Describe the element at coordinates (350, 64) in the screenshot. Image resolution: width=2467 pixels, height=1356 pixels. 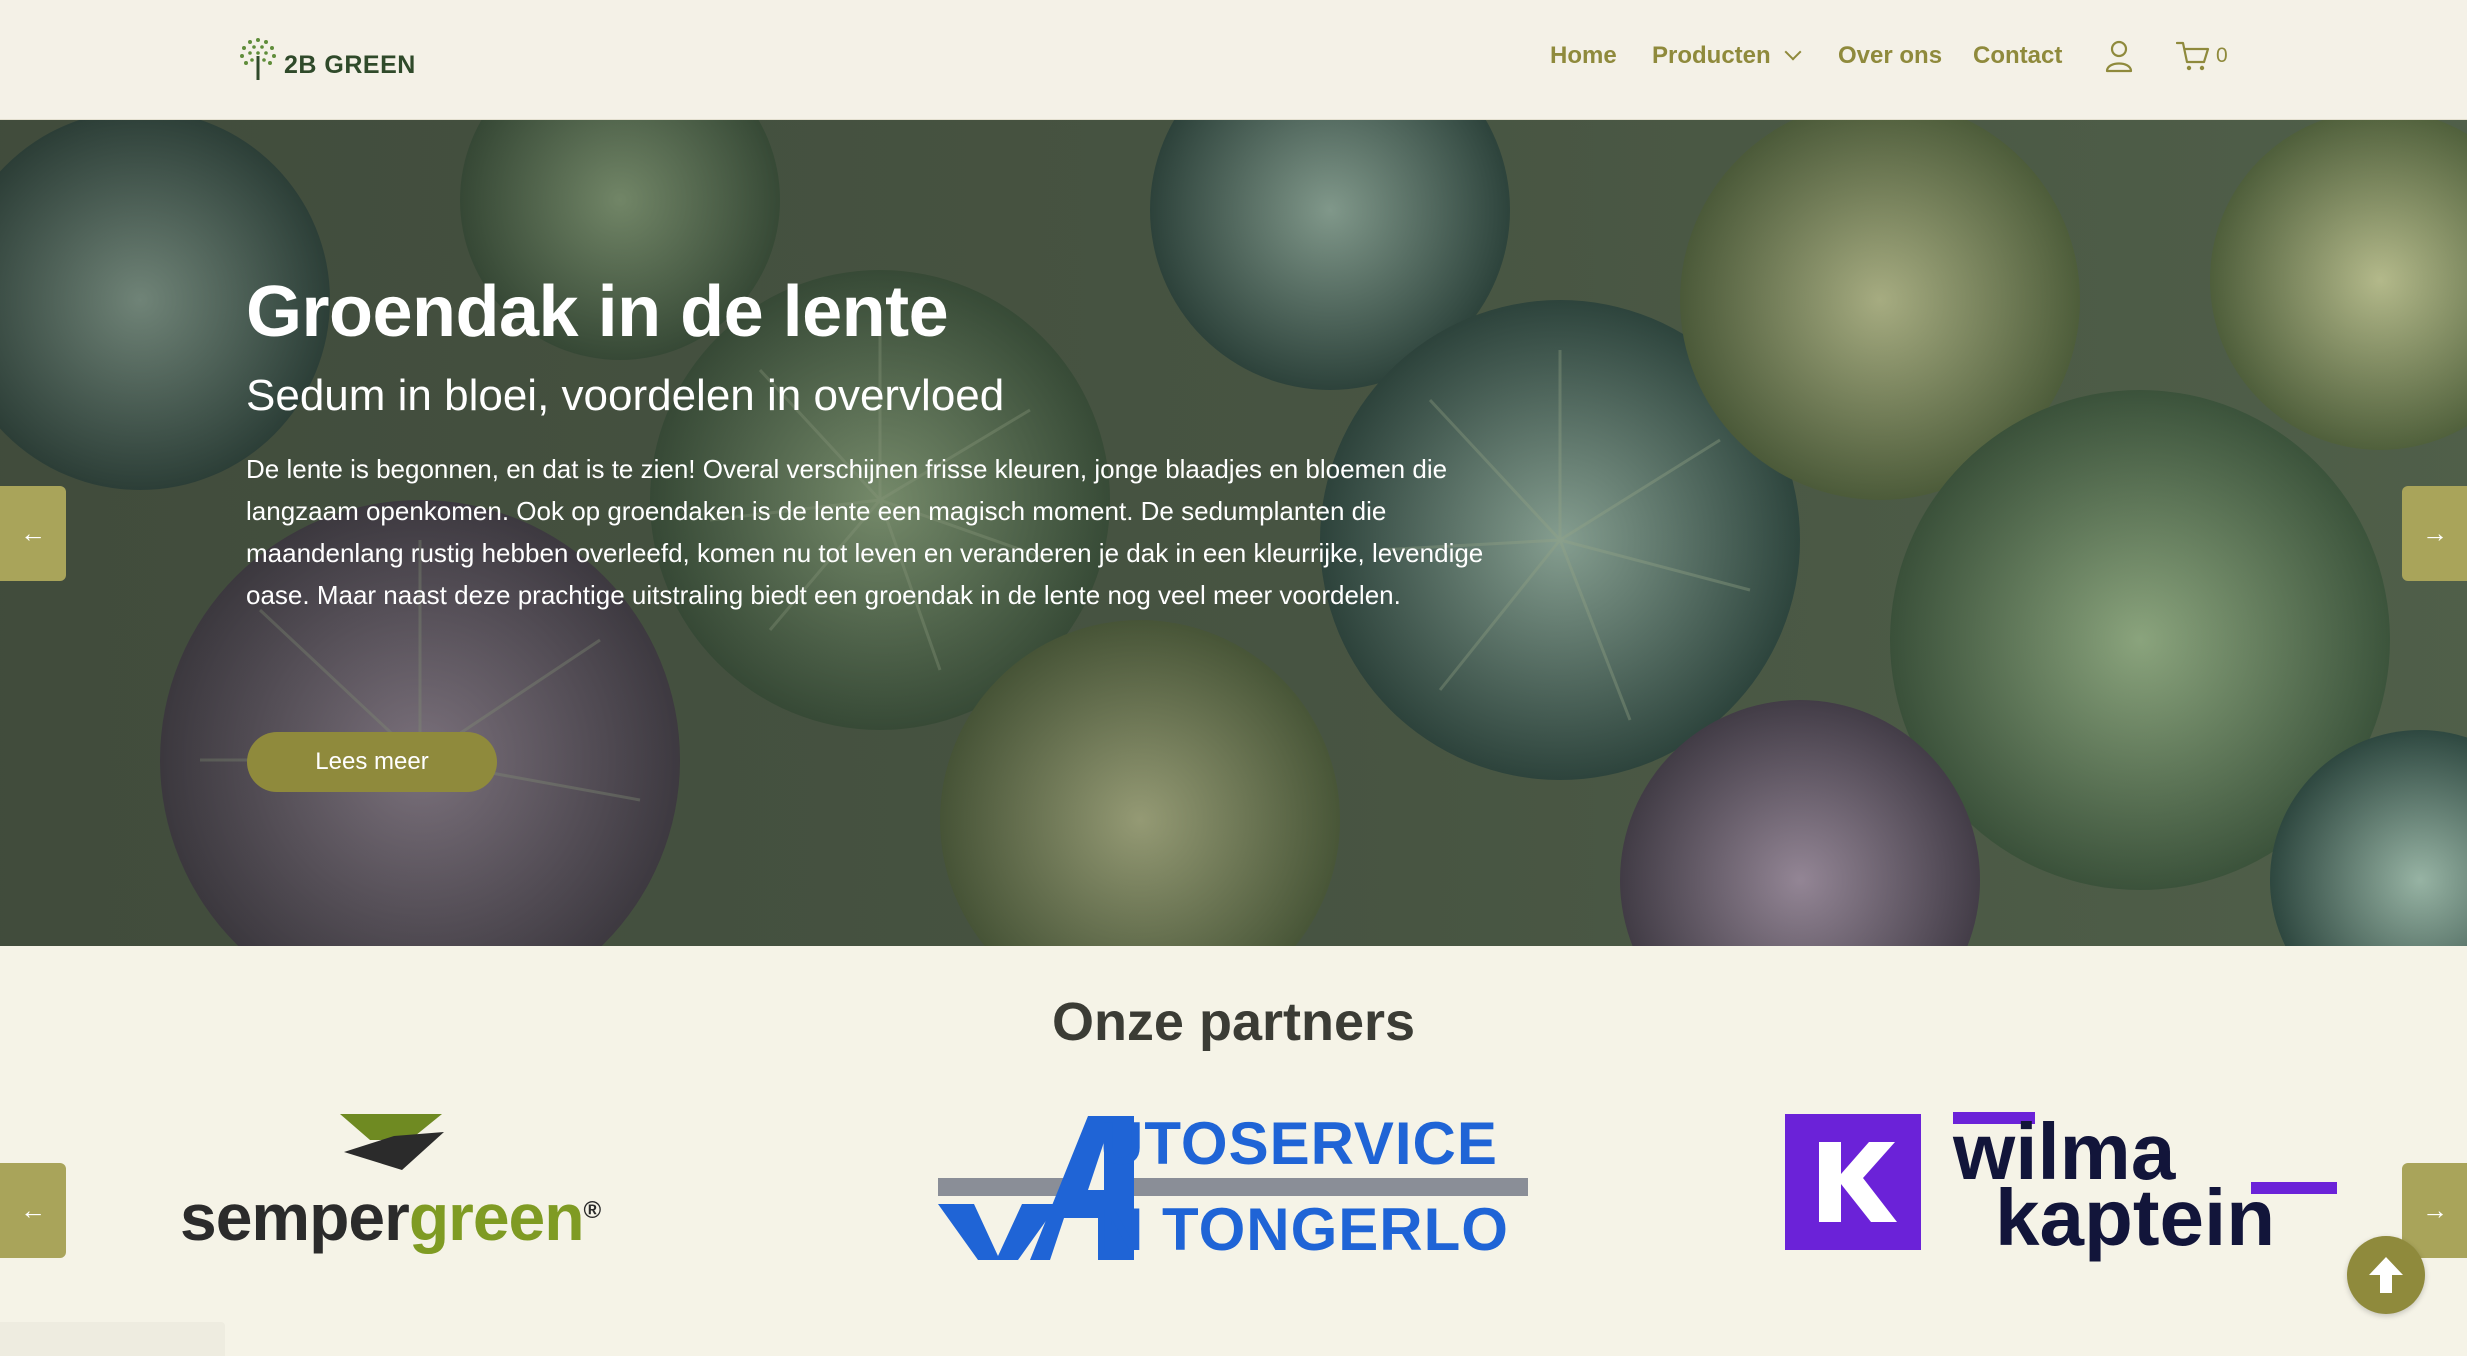
I see `logo-text: 2B GREEN` at that location.